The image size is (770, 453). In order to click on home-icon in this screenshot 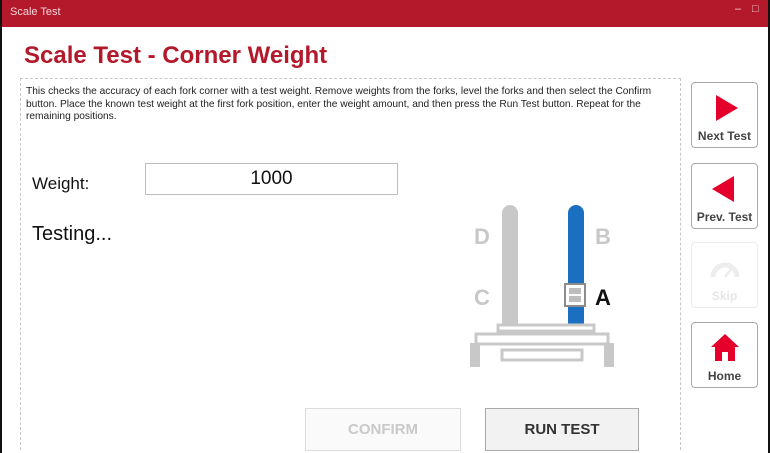, I will do `click(725, 347)`.